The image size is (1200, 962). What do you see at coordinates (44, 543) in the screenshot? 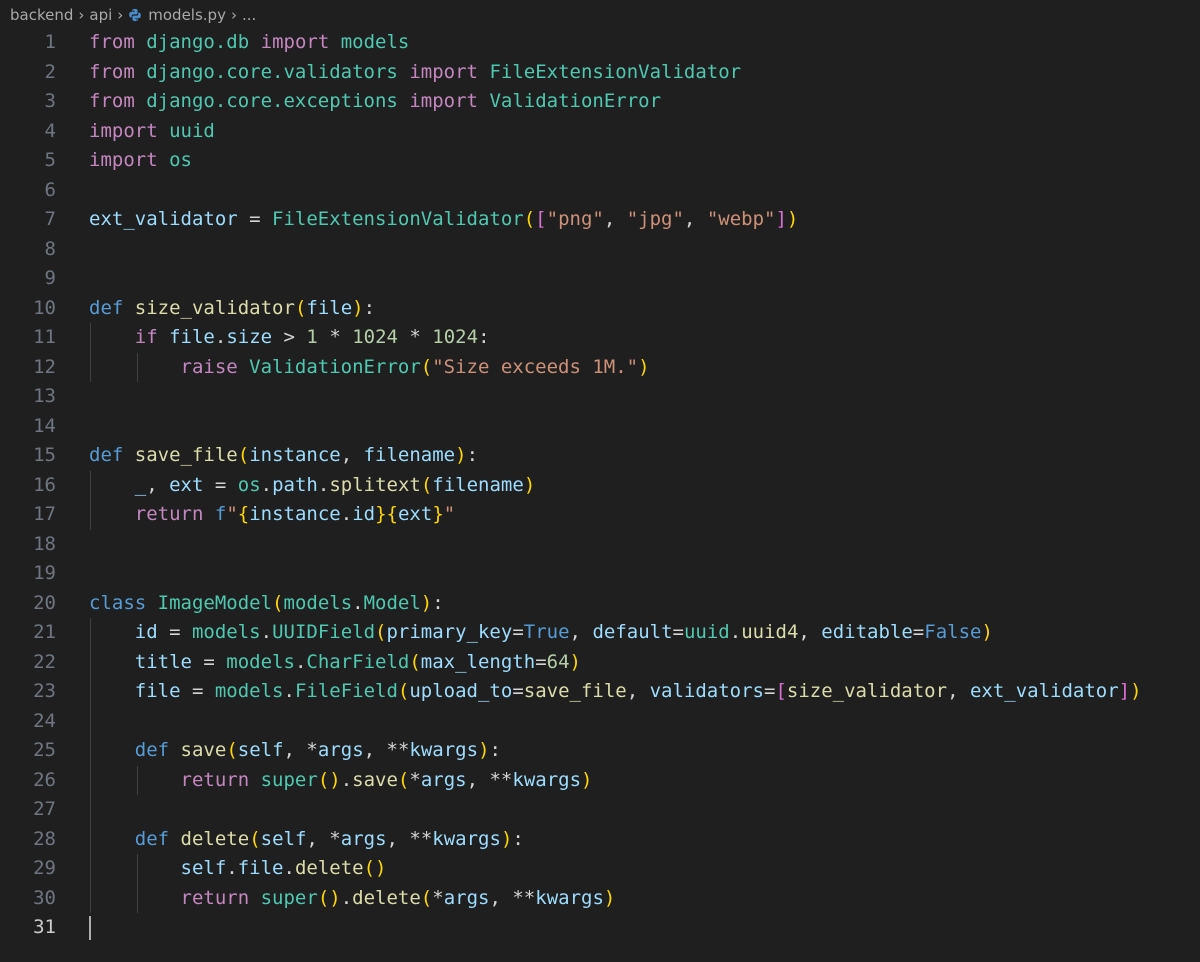
I see `line-number: 18` at bounding box center [44, 543].